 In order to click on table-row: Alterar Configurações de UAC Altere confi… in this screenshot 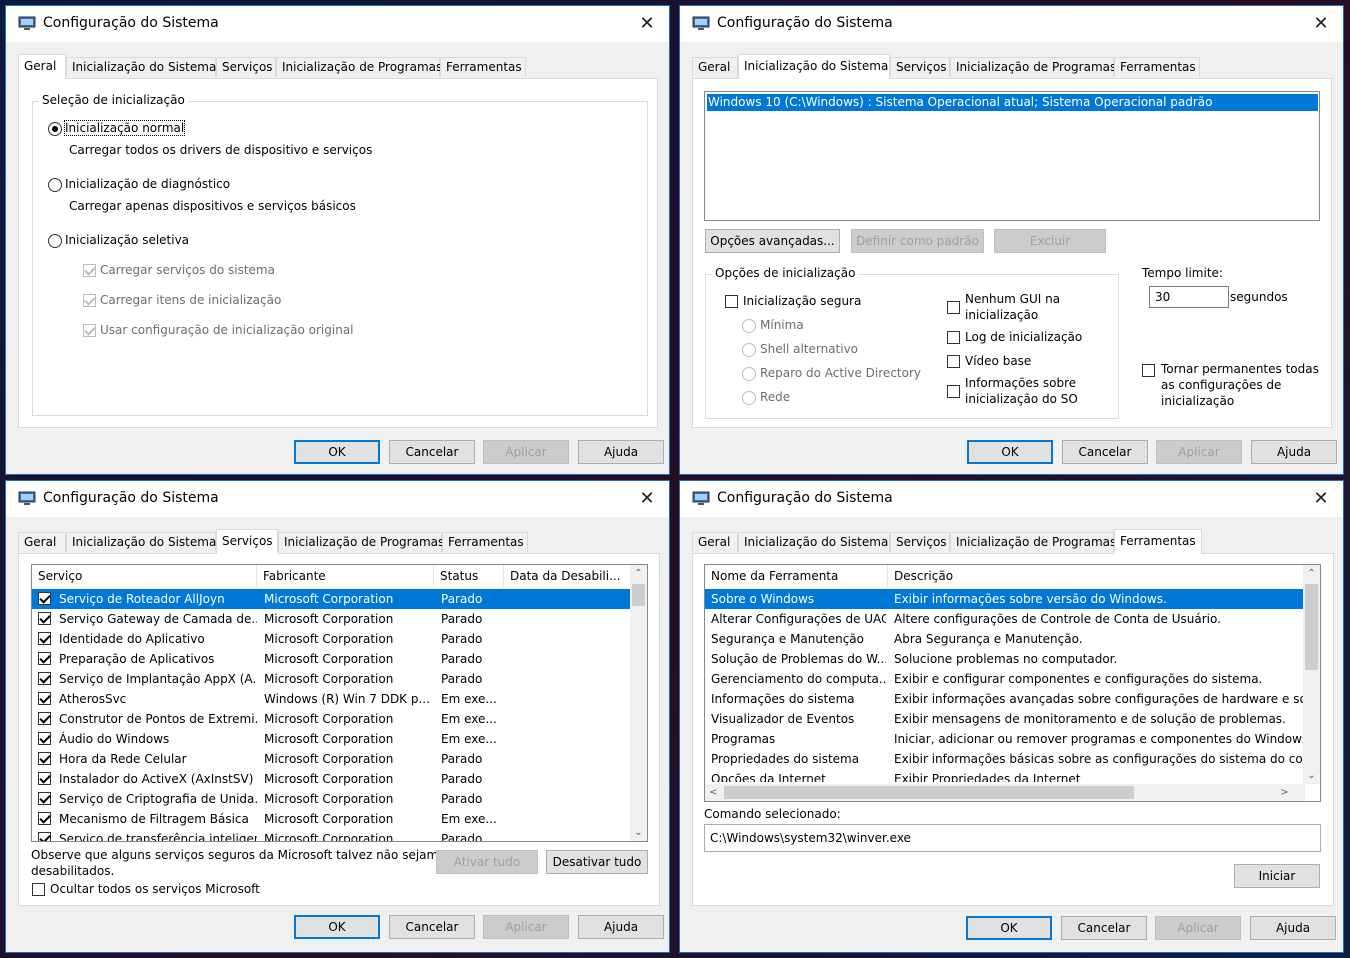, I will do `click(1004, 619)`.